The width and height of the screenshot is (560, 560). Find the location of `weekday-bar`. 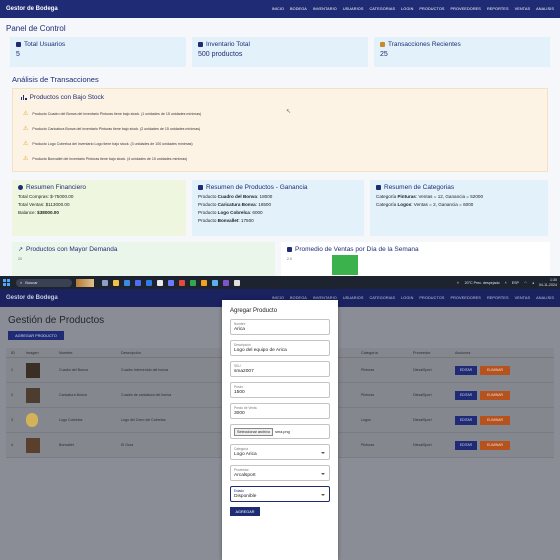

weekday-bar is located at coordinates (344, 265).